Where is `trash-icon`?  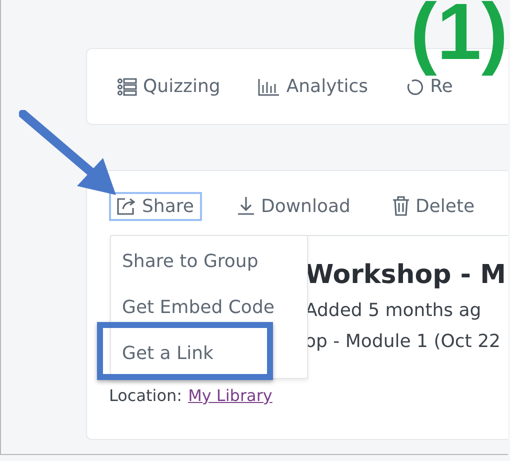
trash-icon is located at coordinates (401, 206).